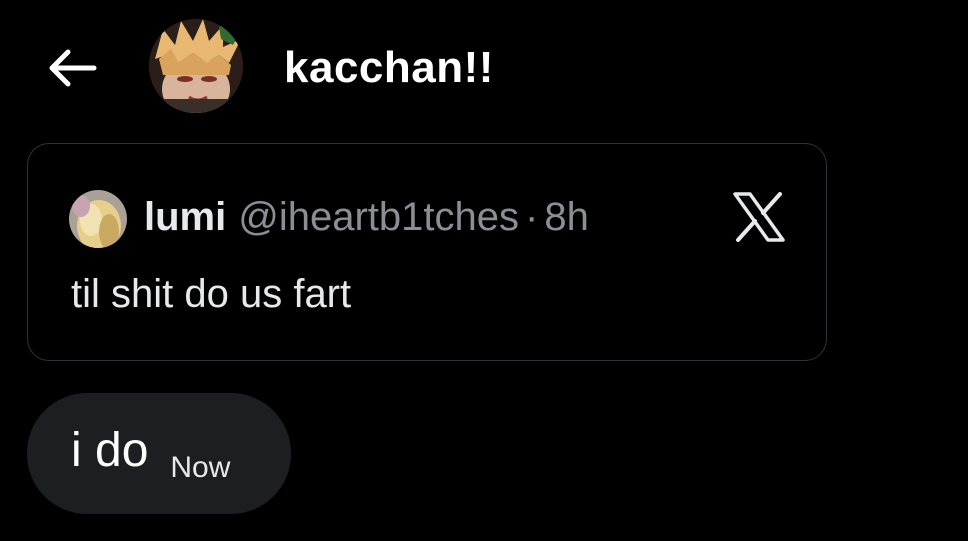  Describe the element at coordinates (378, 217) in the screenshot. I see `post-author-handle: @iheartb1tches` at that location.